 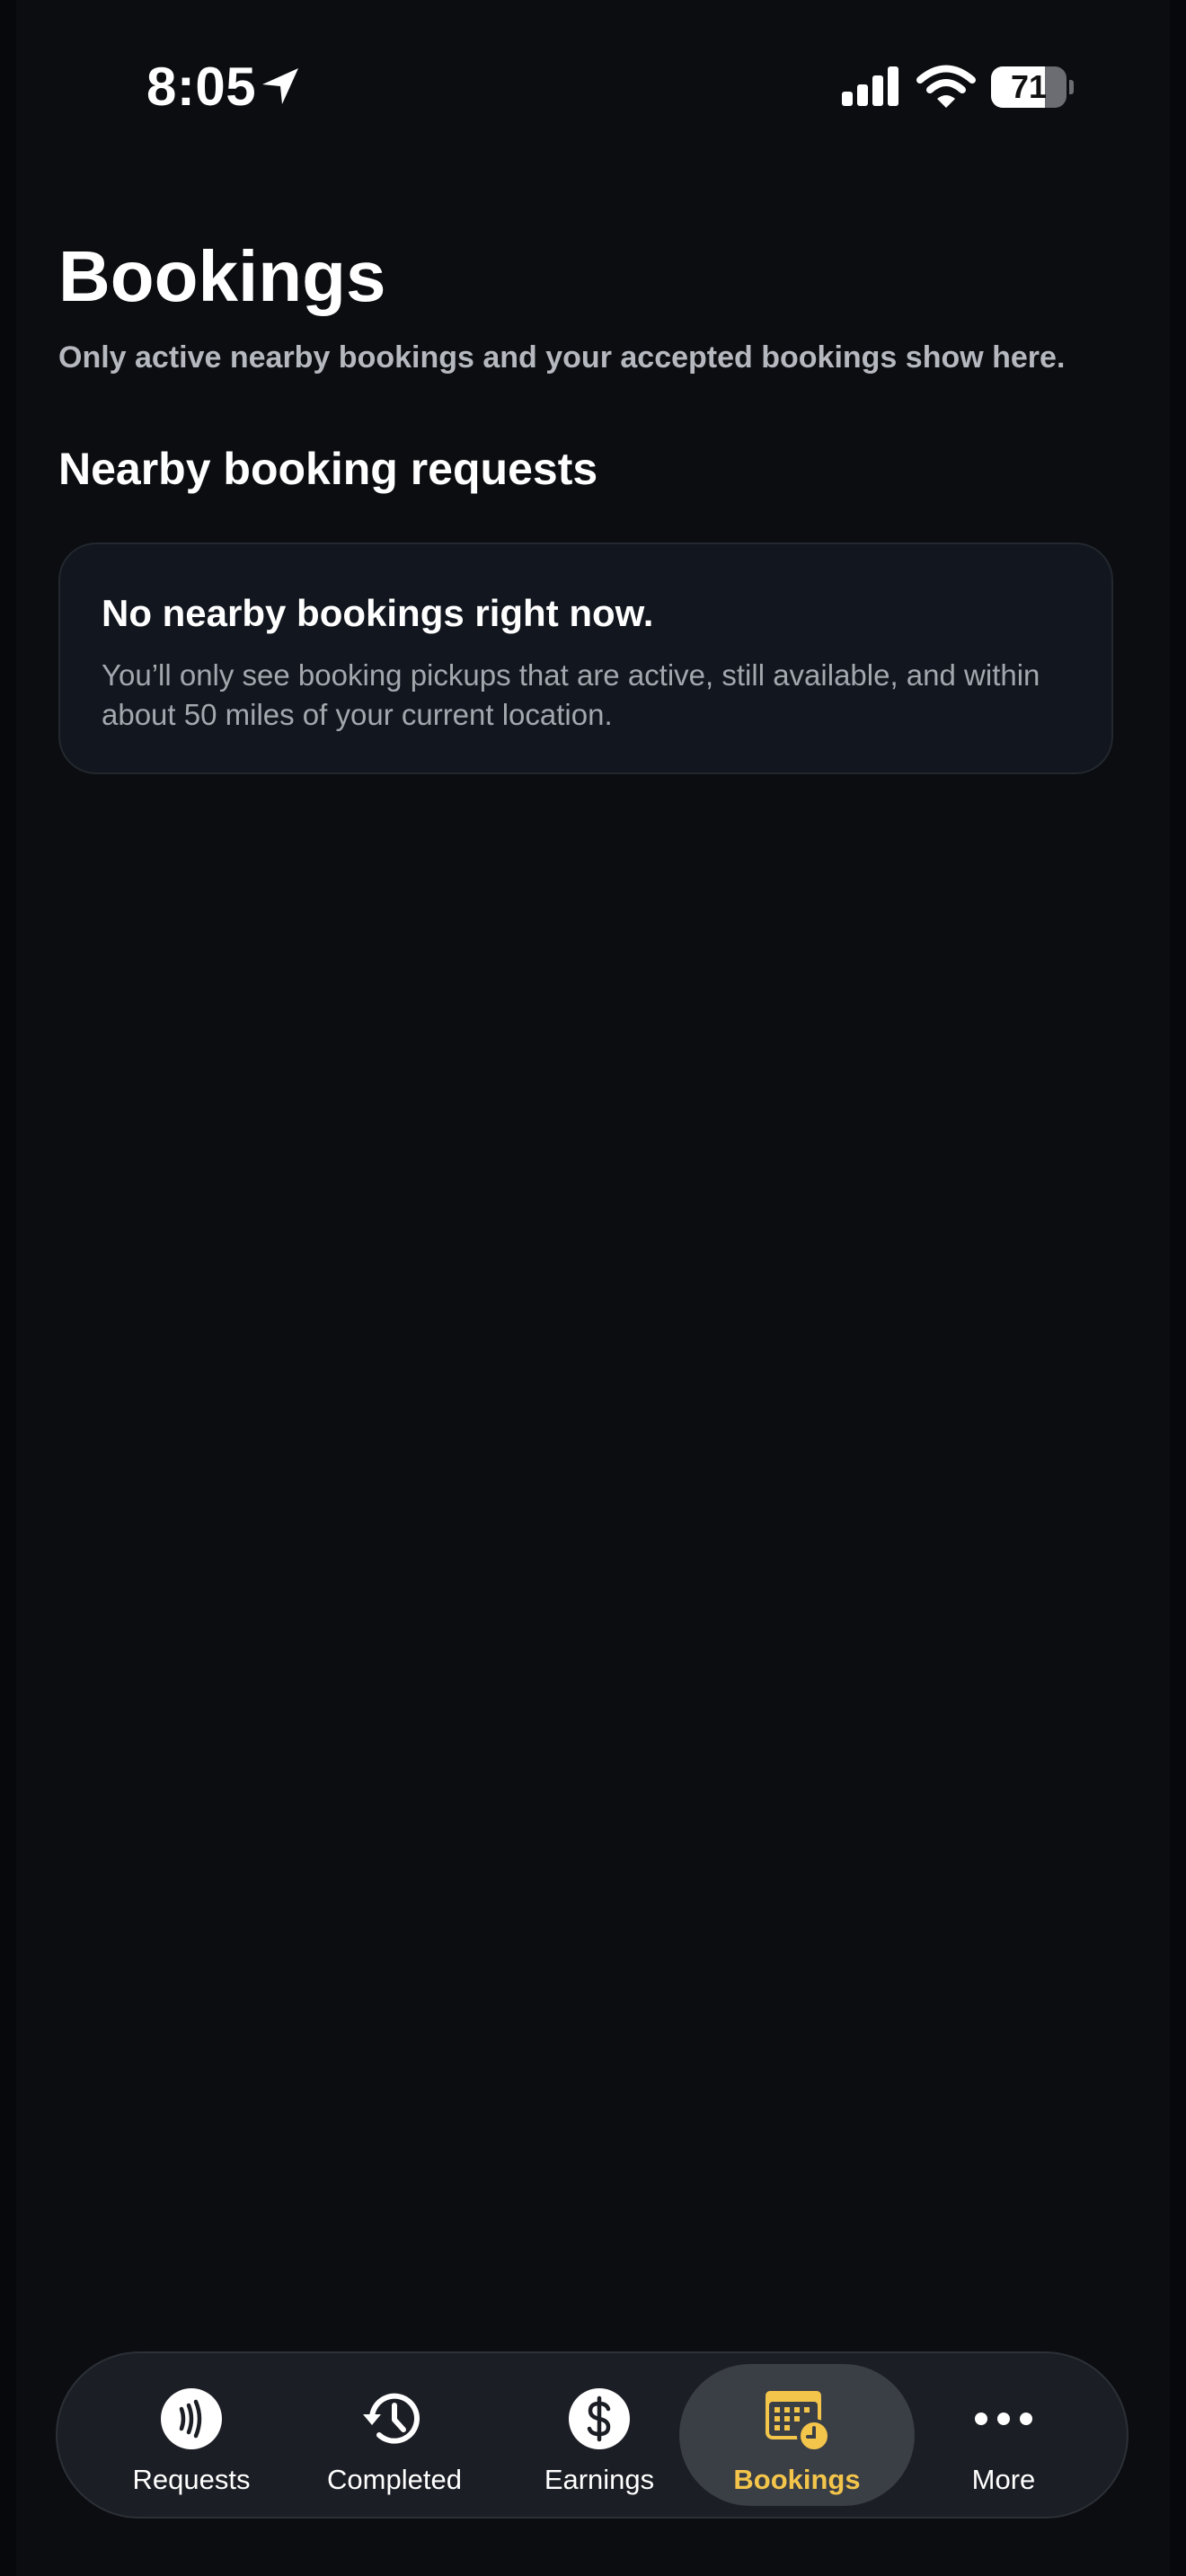 I want to click on battery-body: 71, so click(x=1029, y=87).